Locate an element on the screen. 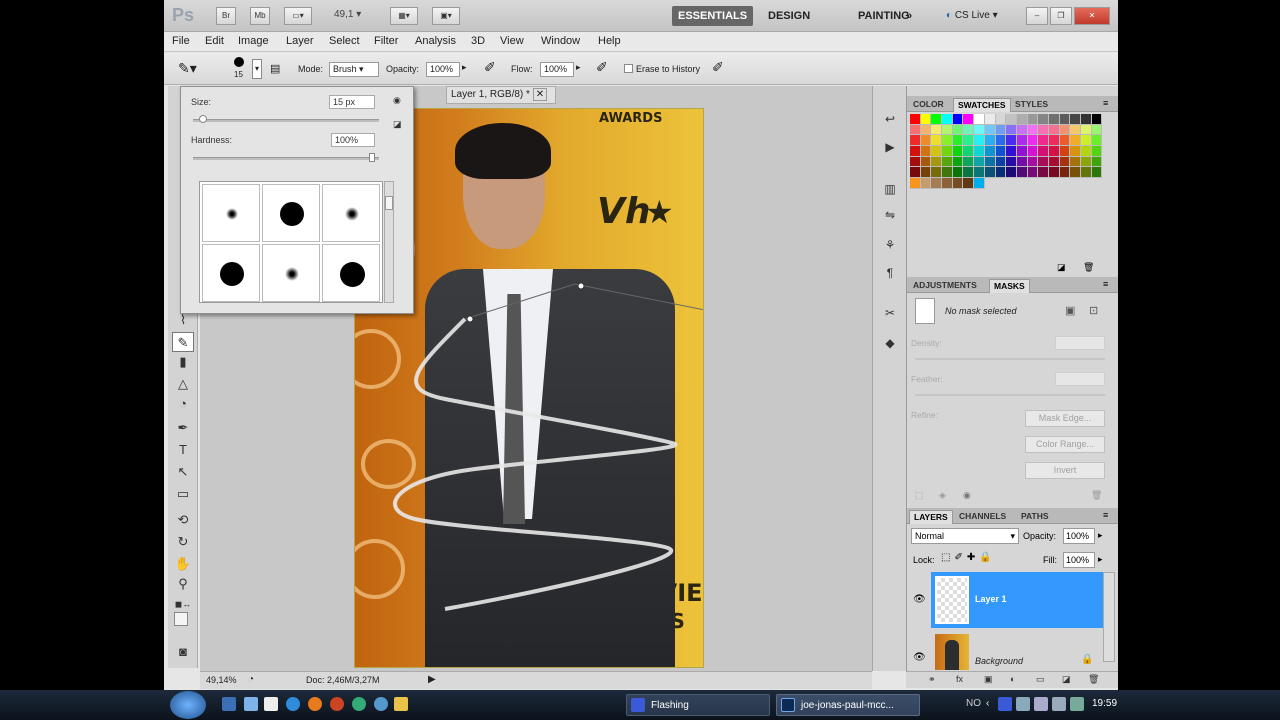 The image size is (1280, 720). tray-app-icon is located at coordinates (1005, 704).